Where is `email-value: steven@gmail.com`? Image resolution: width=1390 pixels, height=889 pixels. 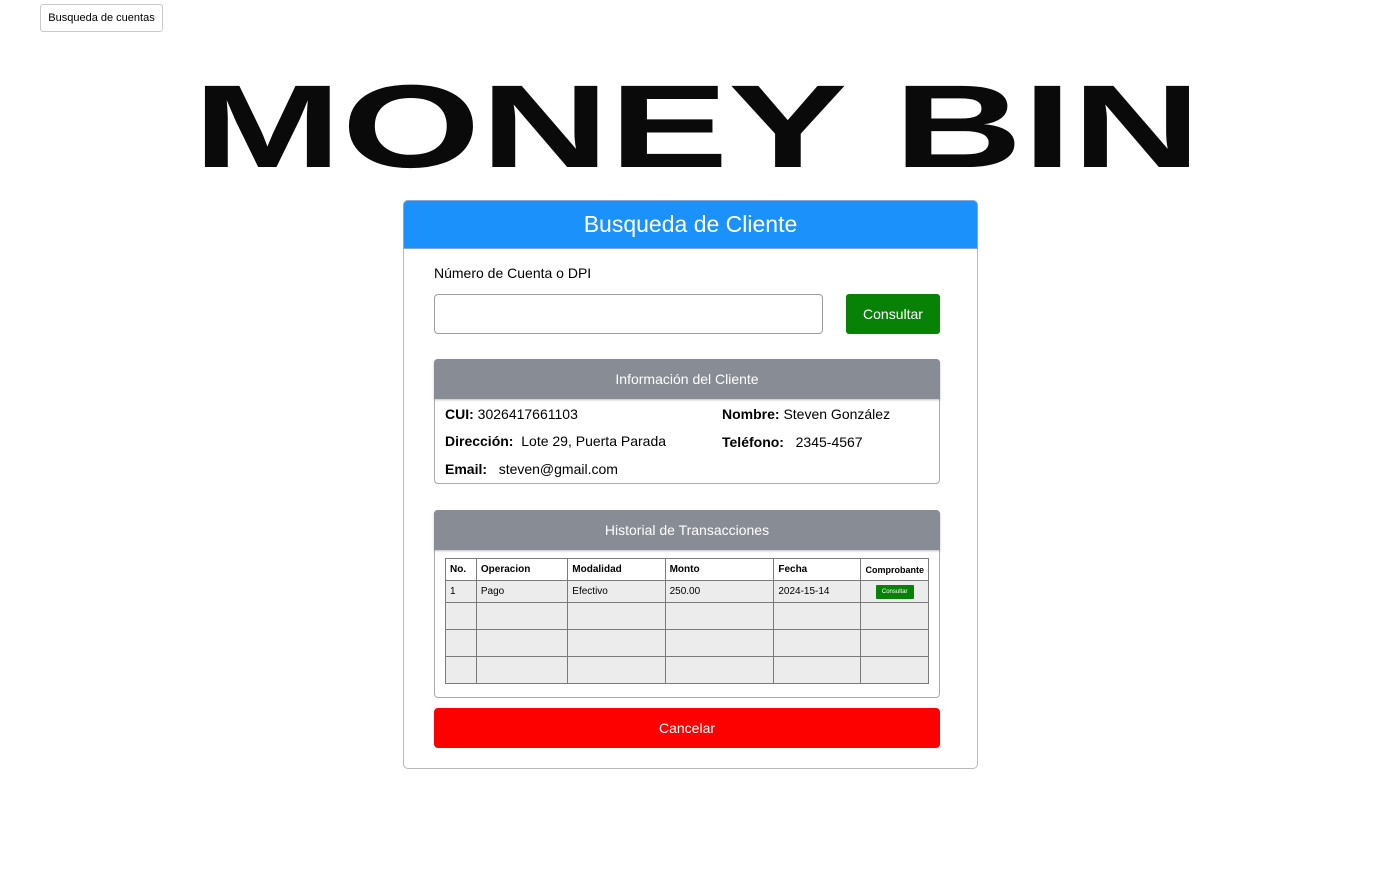 email-value: steven@gmail.com is located at coordinates (558, 469).